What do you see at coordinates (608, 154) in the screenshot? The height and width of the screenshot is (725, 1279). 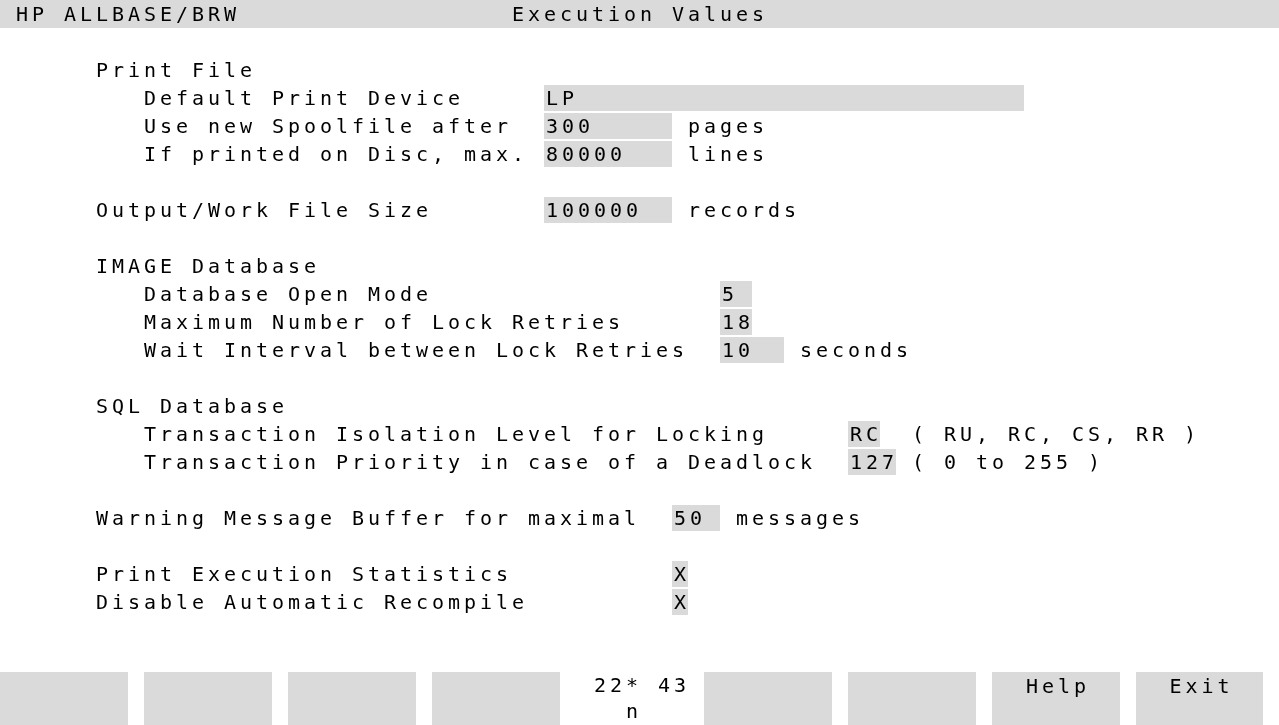 I see `input-field: 80000` at bounding box center [608, 154].